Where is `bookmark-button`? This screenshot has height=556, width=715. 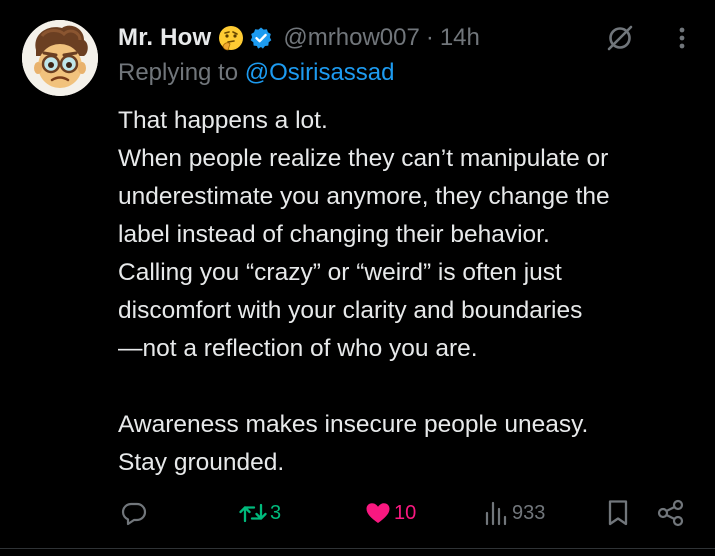
bookmark-button is located at coordinates (618, 513).